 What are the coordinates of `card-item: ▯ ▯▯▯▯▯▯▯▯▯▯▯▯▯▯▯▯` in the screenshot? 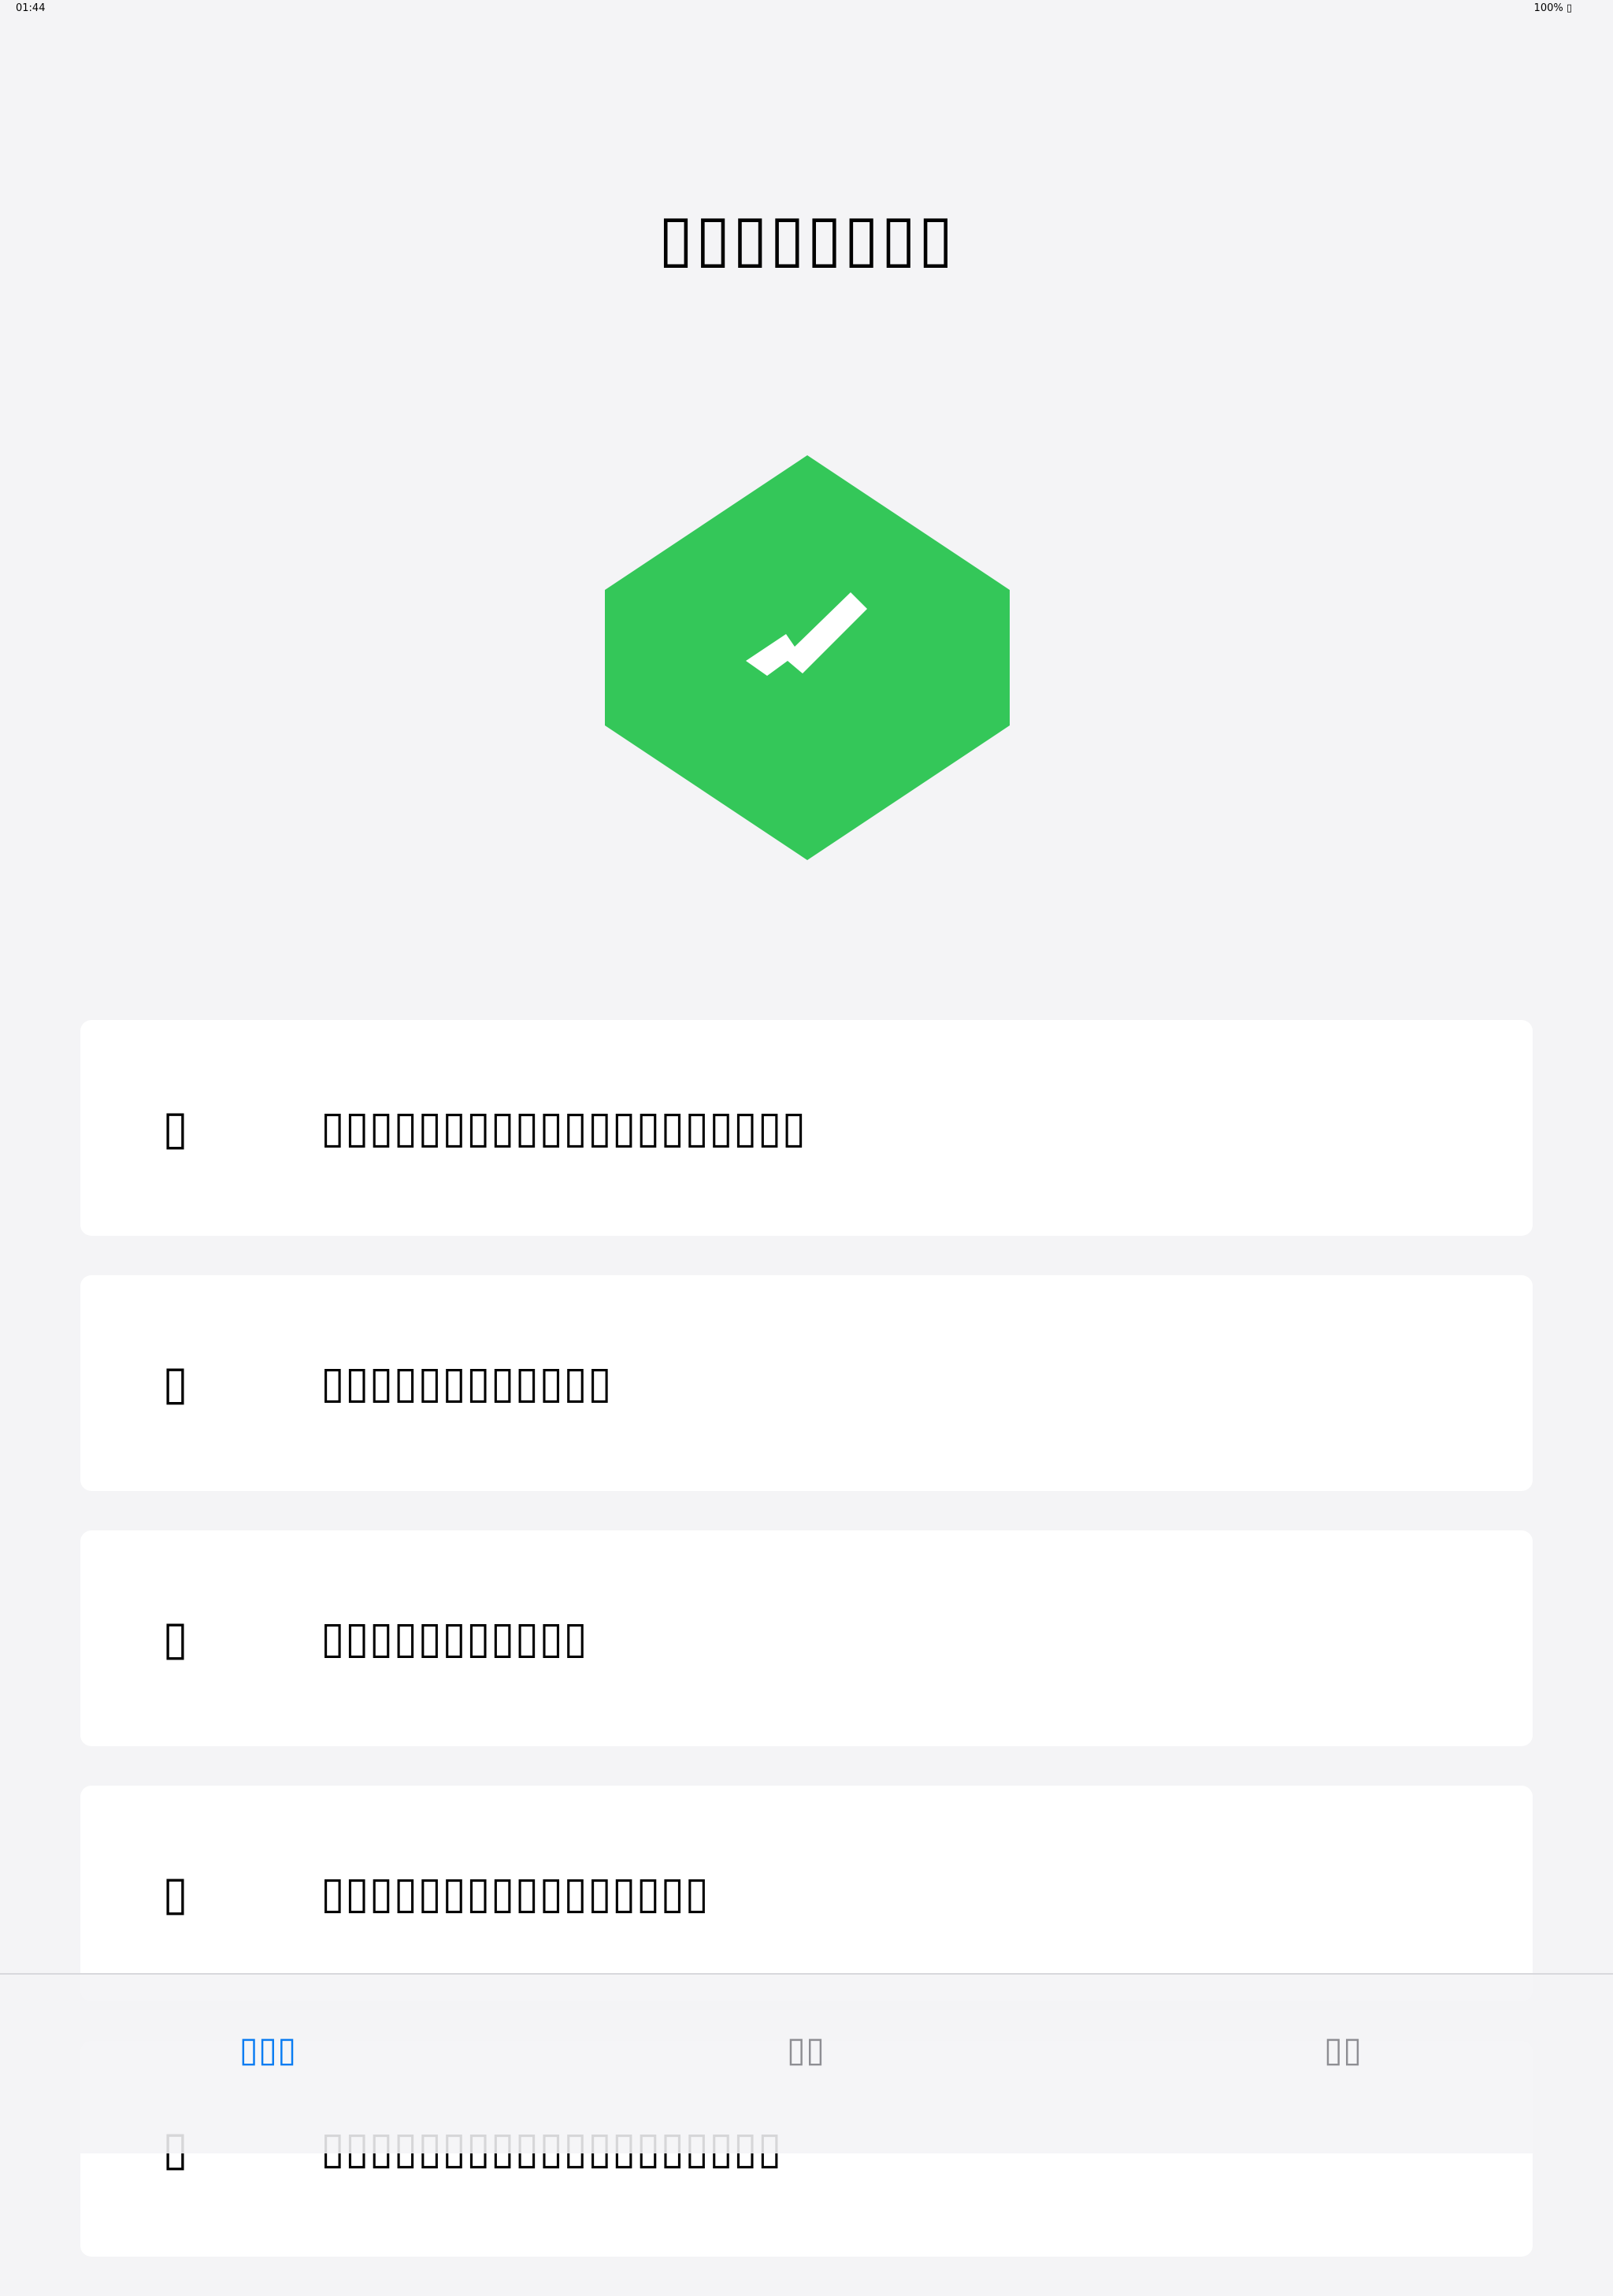 It's located at (806, 1893).